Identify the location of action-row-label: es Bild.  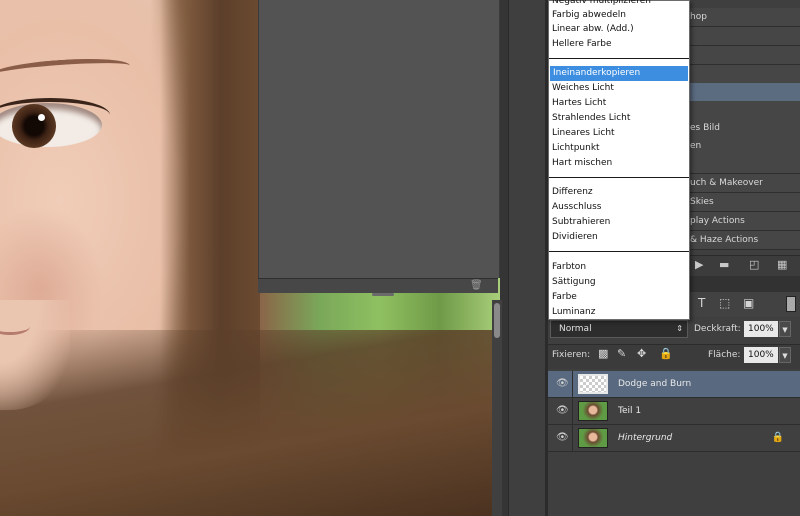
(705, 128).